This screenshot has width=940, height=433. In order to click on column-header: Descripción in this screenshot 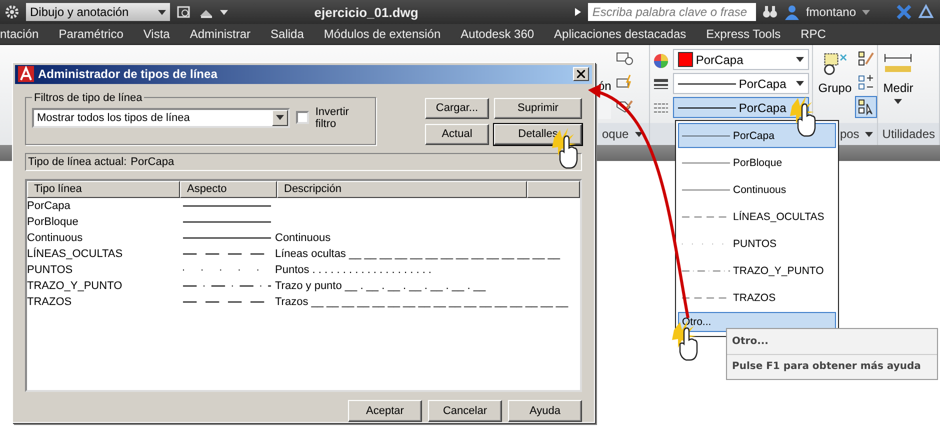, I will do `click(402, 189)`.